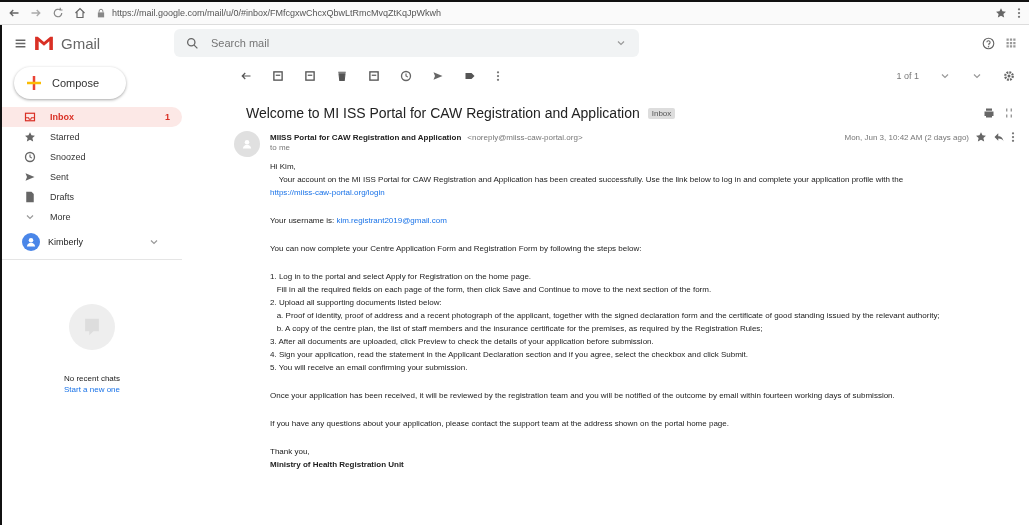 This screenshot has width=1029, height=525. Describe the element at coordinates (80, 13) in the screenshot. I see `home-icon` at that location.